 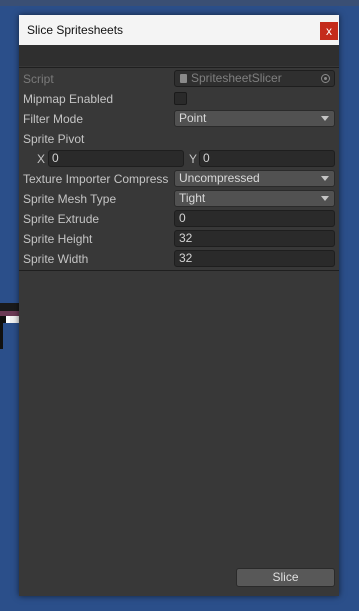 What do you see at coordinates (192, 198) in the screenshot?
I see `mesh-type-value: Tight` at bounding box center [192, 198].